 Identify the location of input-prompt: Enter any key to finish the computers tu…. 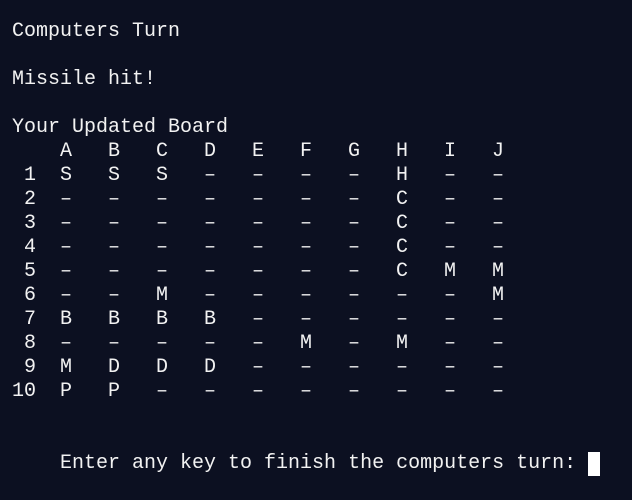
(306, 452).